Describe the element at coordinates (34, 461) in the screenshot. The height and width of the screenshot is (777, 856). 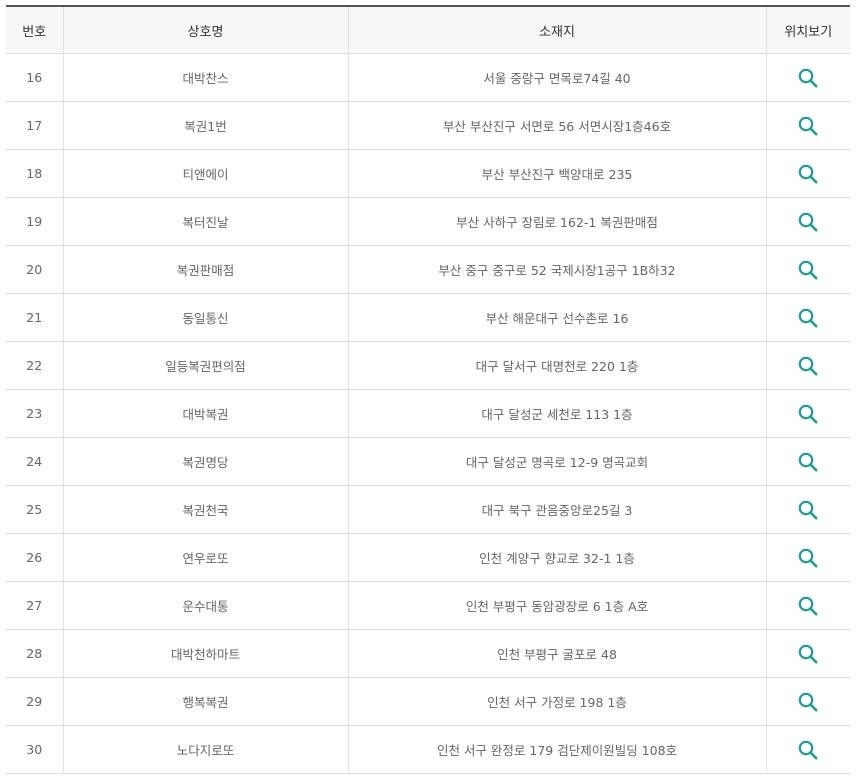
I see `row-number: 24` at that location.